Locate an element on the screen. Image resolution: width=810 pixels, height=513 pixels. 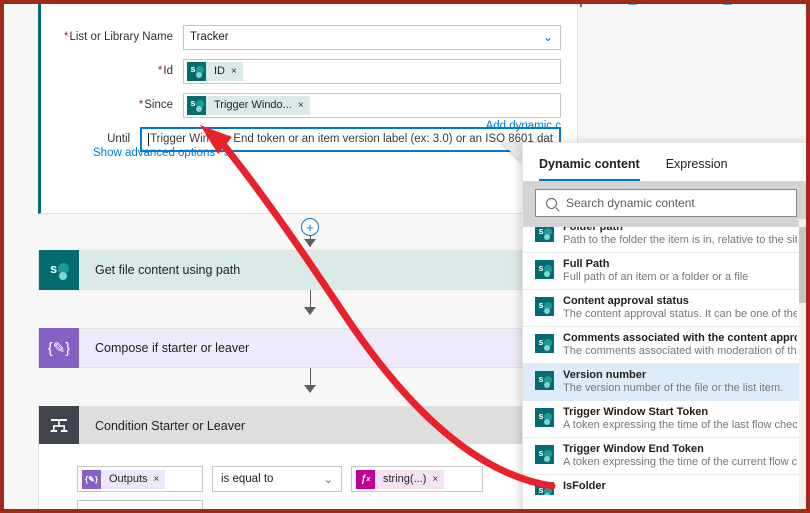
list-item-name: IsFolder is located at coordinates (584, 486).